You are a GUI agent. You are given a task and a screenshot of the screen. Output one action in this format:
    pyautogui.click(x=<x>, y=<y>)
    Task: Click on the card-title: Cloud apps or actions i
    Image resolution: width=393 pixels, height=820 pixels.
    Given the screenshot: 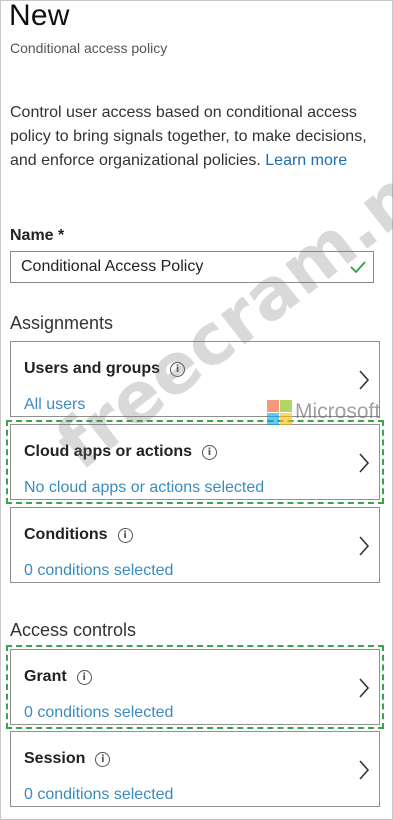 What is the action you would take?
    pyautogui.click(x=121, y=452)
    